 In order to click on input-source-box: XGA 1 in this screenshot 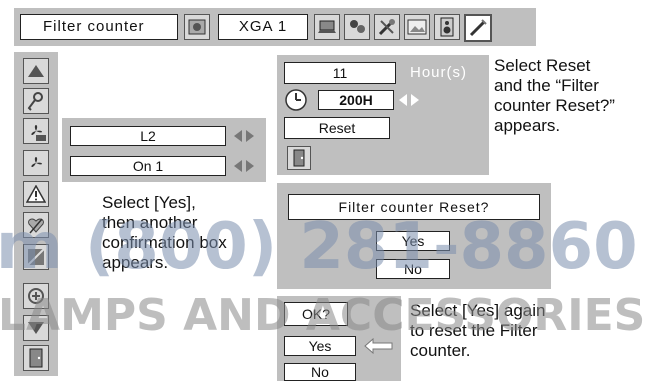, I will do `click(263, 27)`.